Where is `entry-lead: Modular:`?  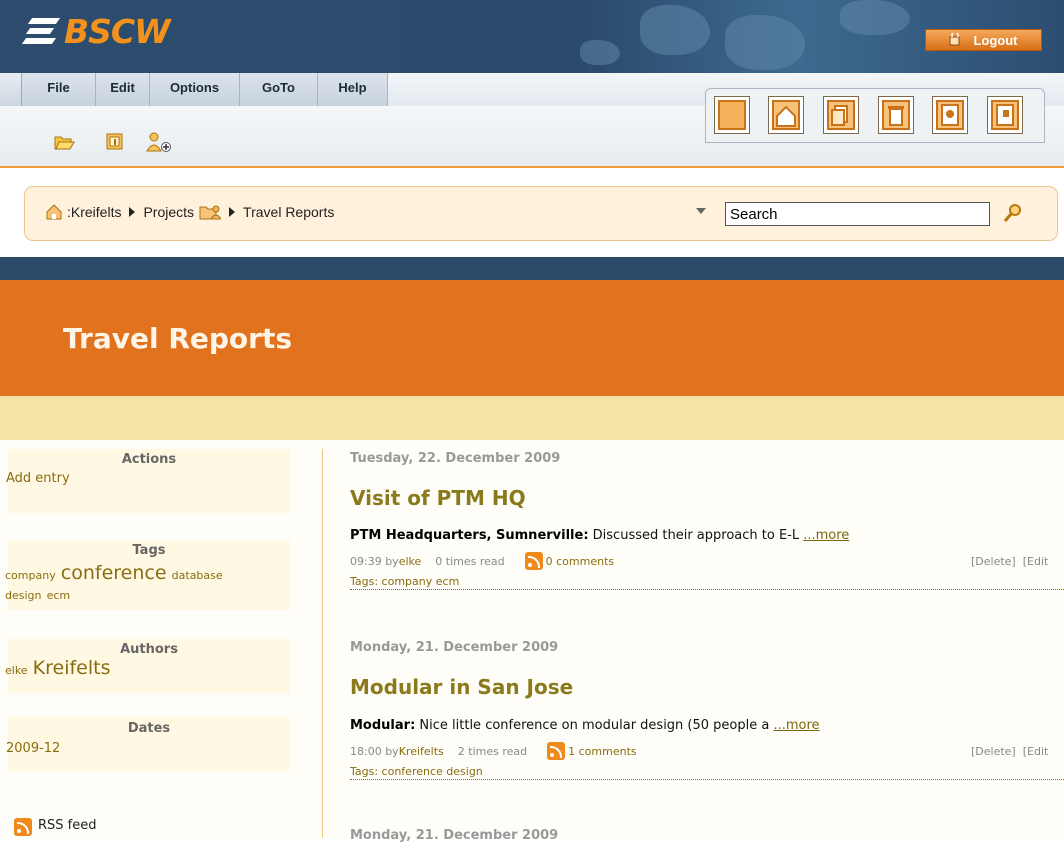 entry-lead: Modular: is located at coordinates (383, 725).